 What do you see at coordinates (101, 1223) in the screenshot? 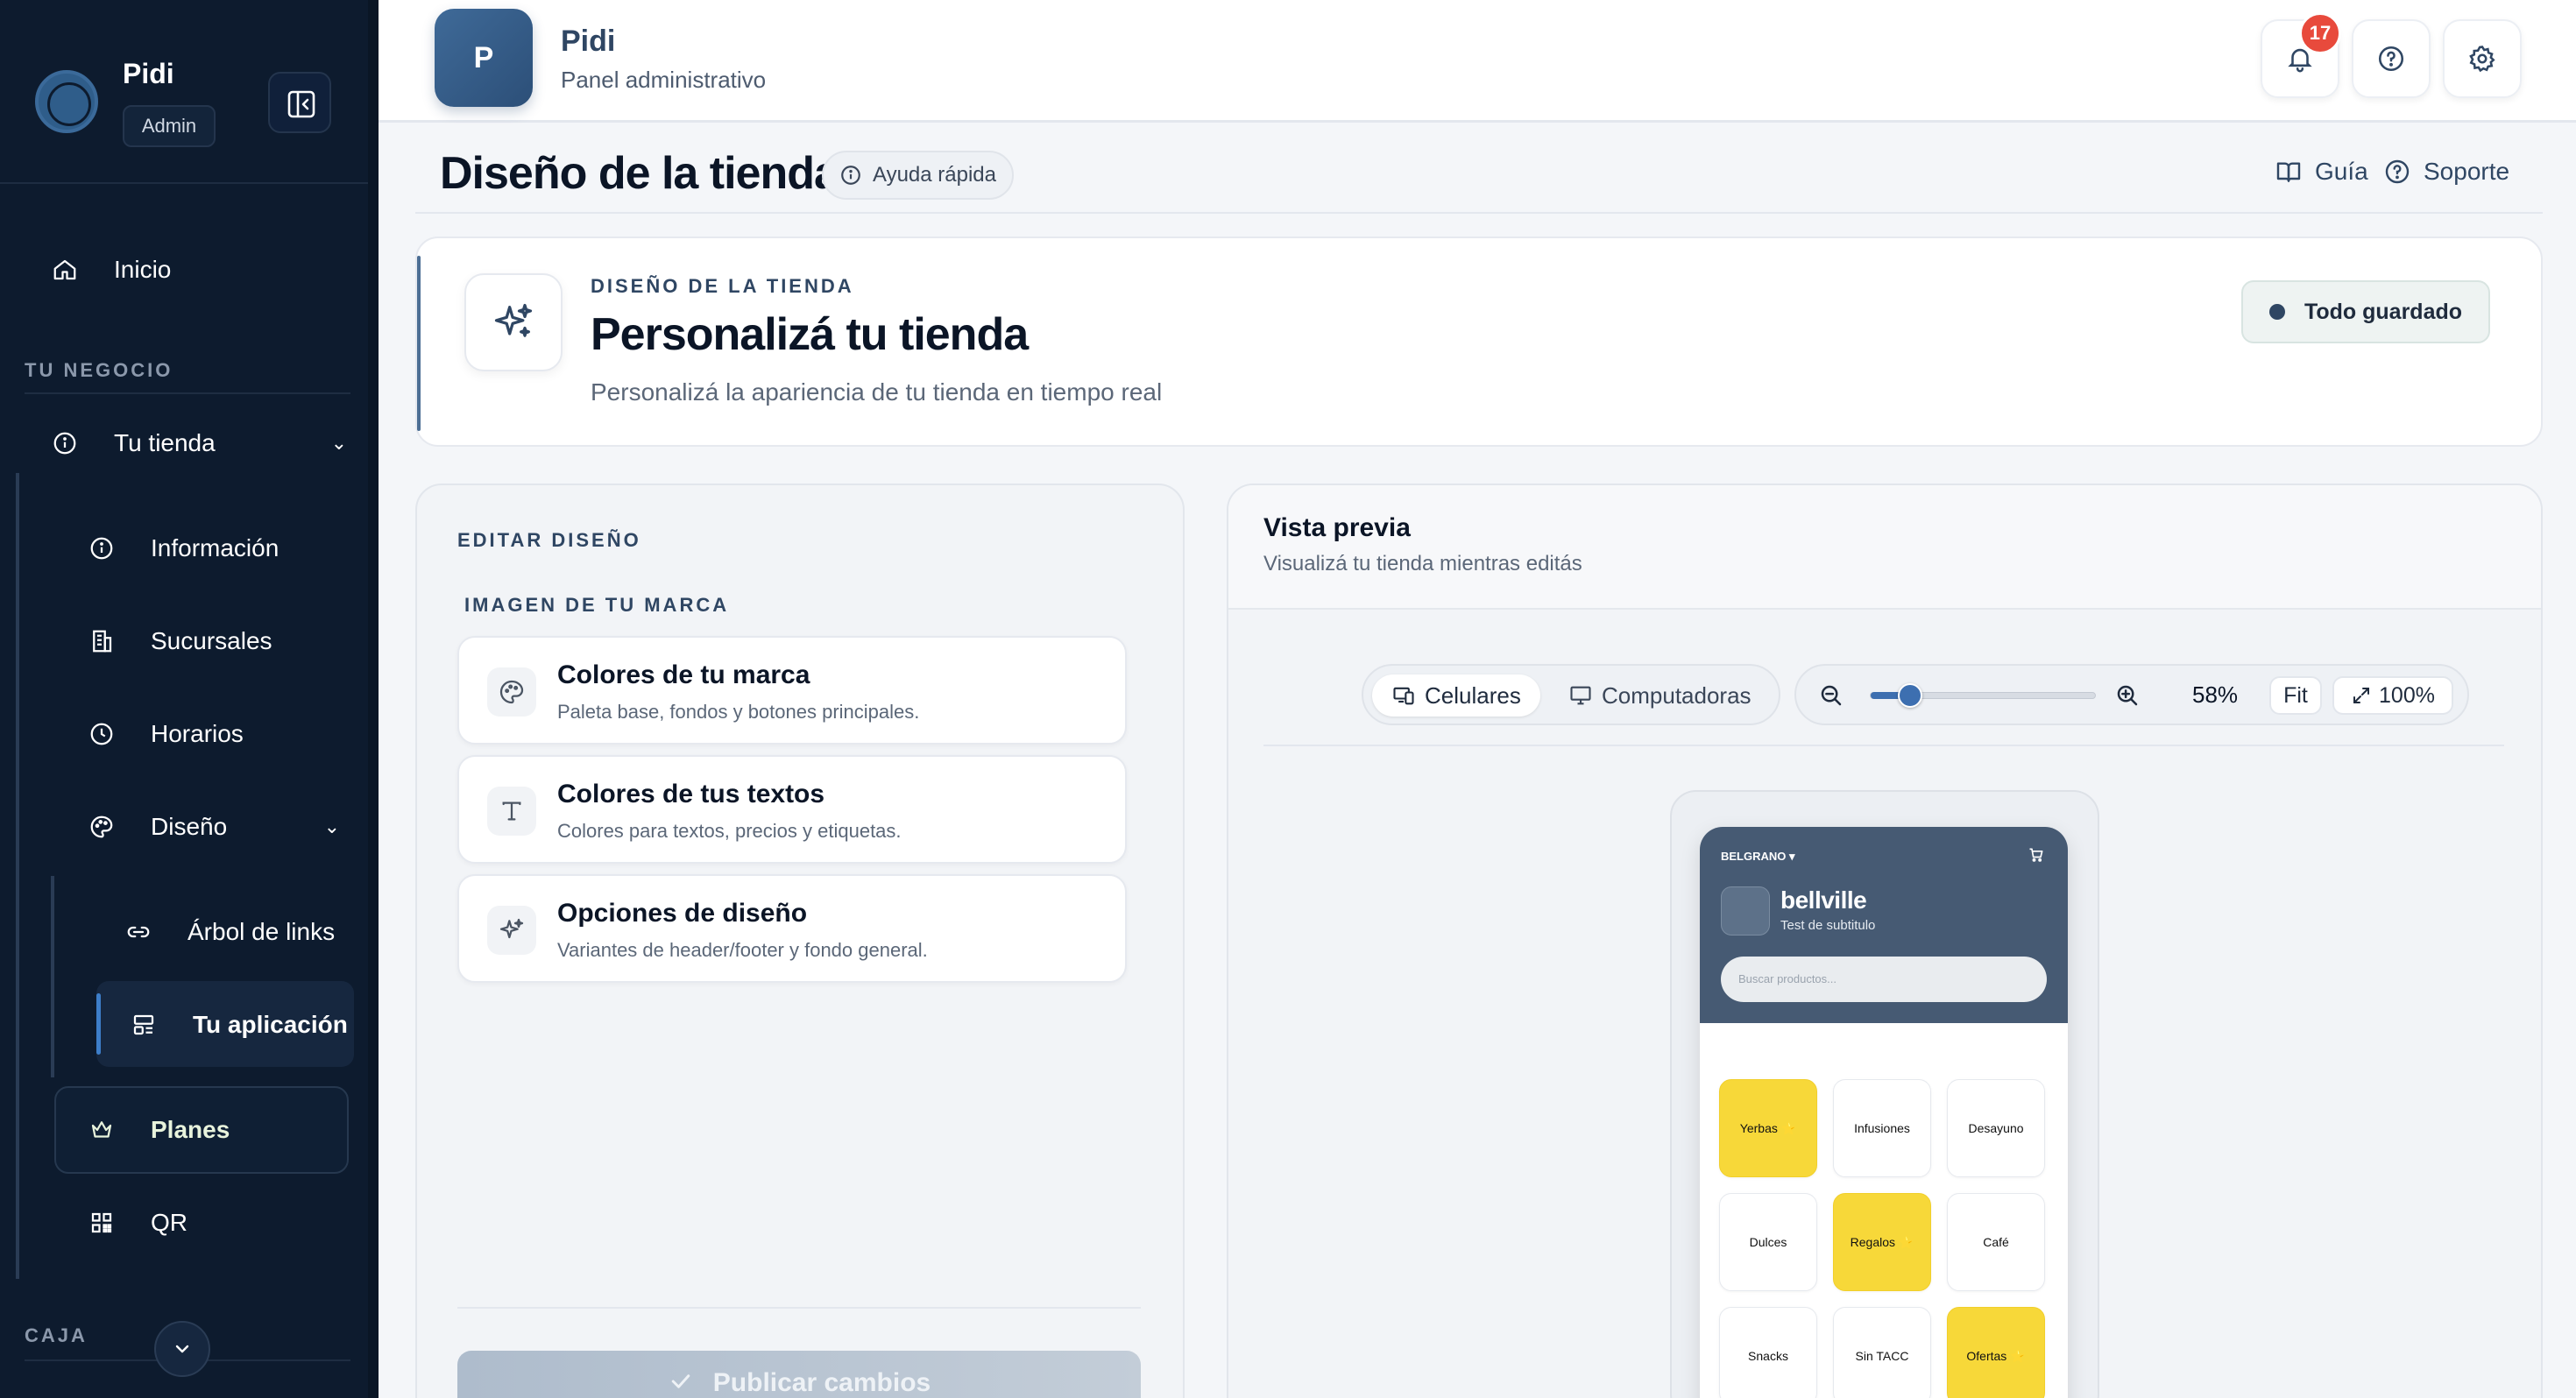
I see `qr-code-icon` at bounding box center [101, 1223].